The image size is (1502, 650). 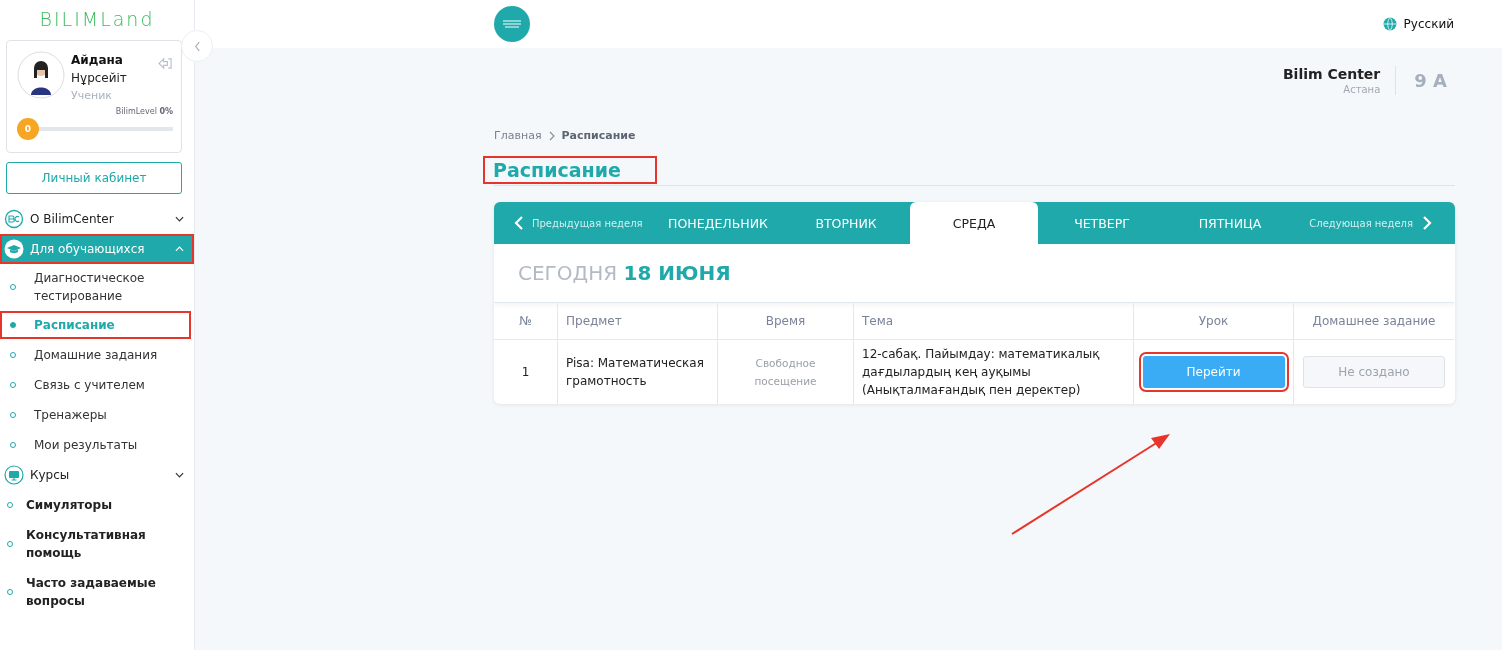 What do you see at coordinates (1389, 24) in the screenshot?
I see `globe-icon` at bounding box center [1389, 24].